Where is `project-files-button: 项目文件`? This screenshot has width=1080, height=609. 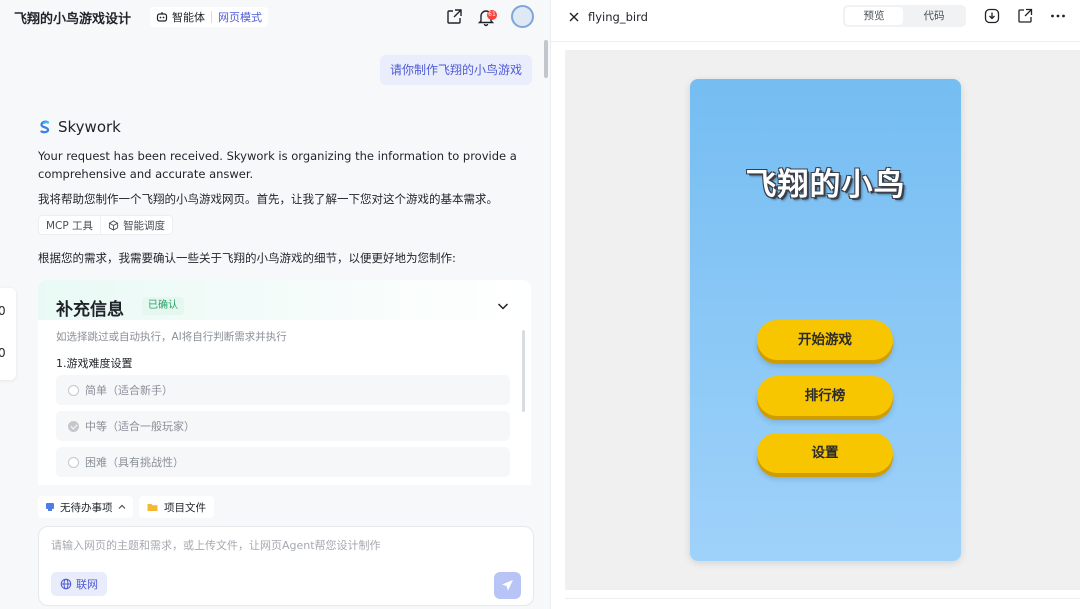
project-files-button: 项目文件 is located at coordinates (176, 507).